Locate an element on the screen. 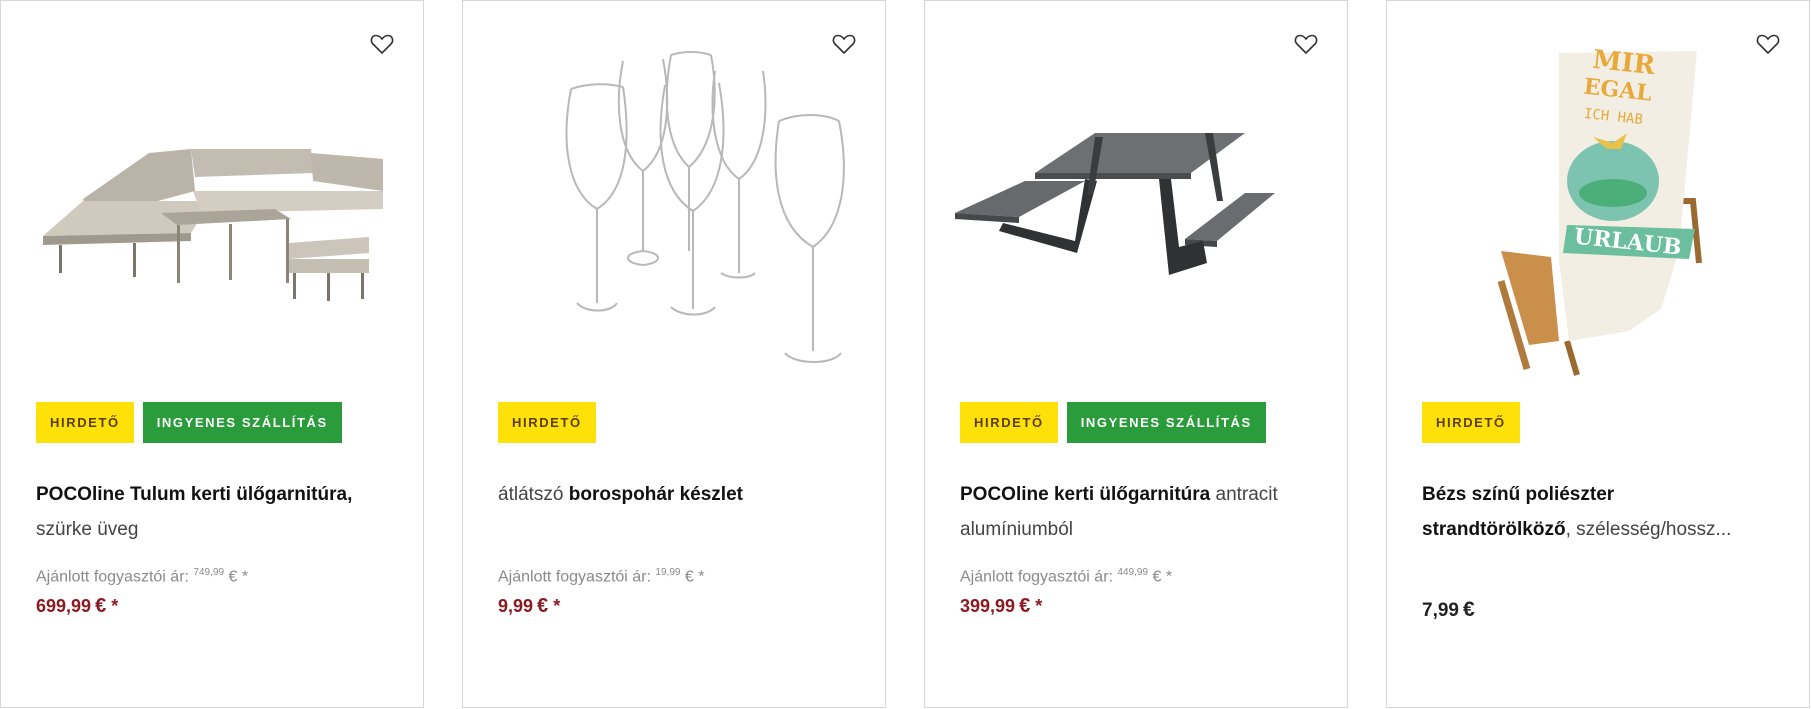 Image resolution: width=1811 pixels, height=709 pixels. picnic-table-image is located at coordinates (1135, 211).